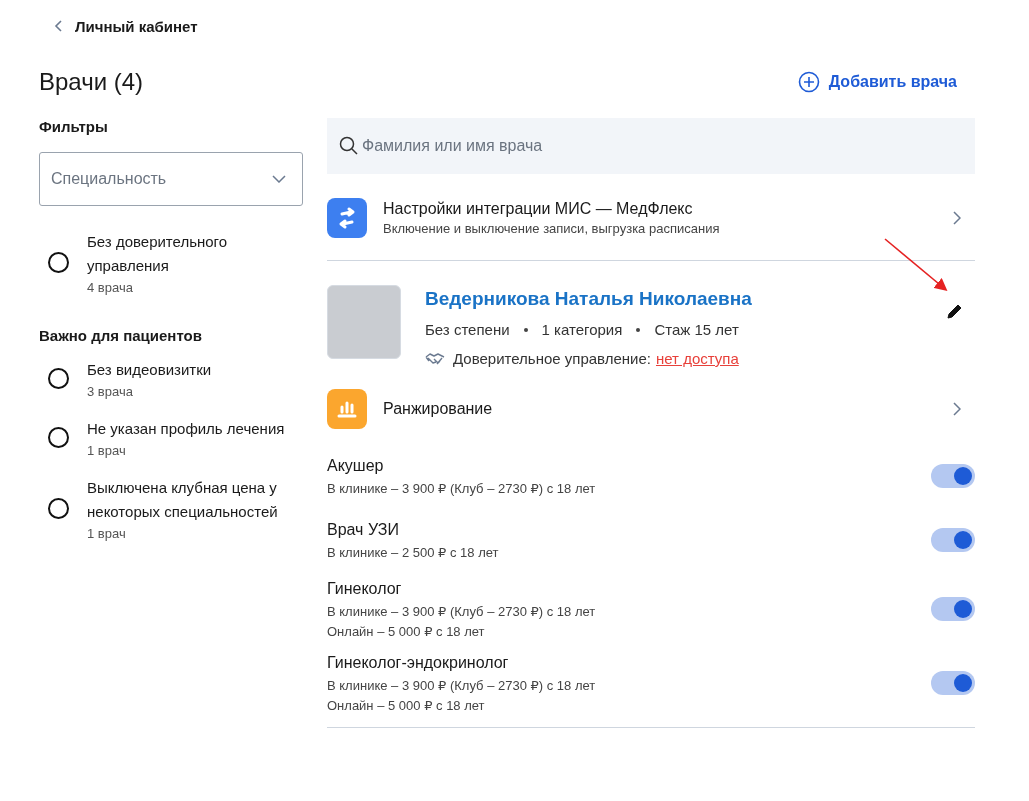 This screenshot has width=1029, height=801. What do you see at coordinates (552, 228) in the screenshot?
I see `integration-subtitle: Включение и выключение записи, выгрузка расписания` at bounding box center [552, 228].